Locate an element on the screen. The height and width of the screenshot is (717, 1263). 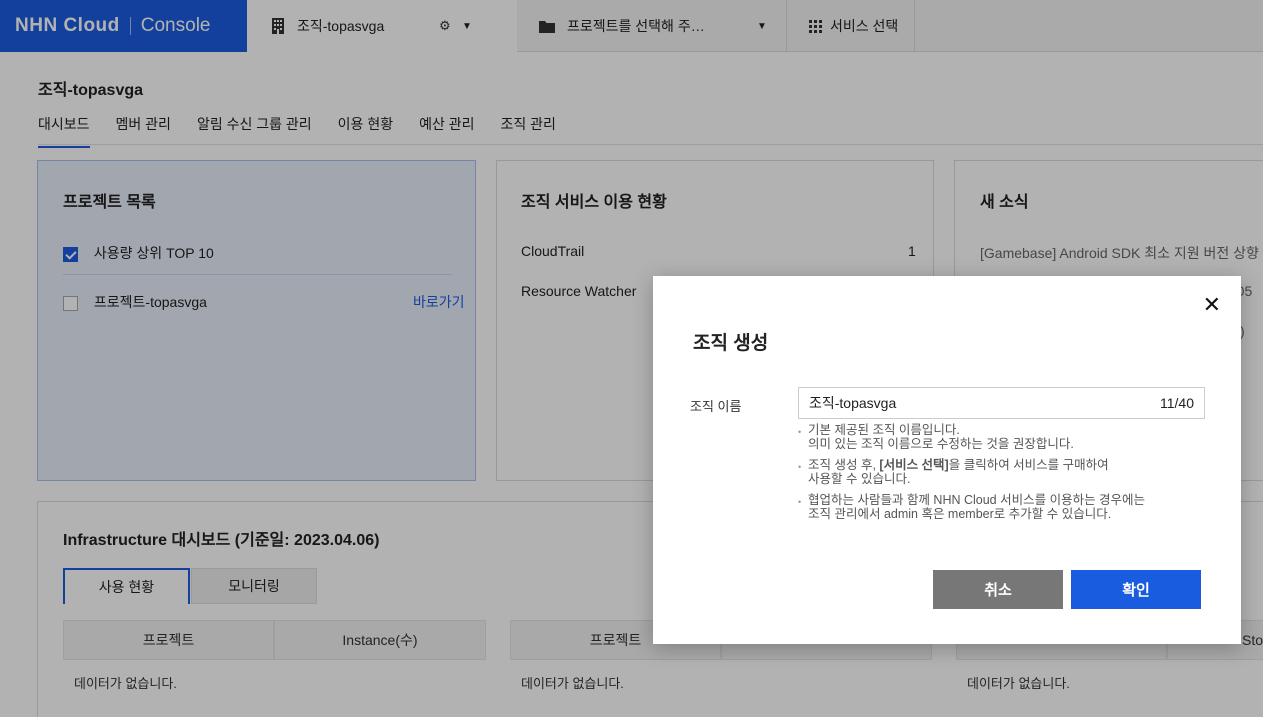
close-icon: ✕ is located at coordinates (1212, 305).